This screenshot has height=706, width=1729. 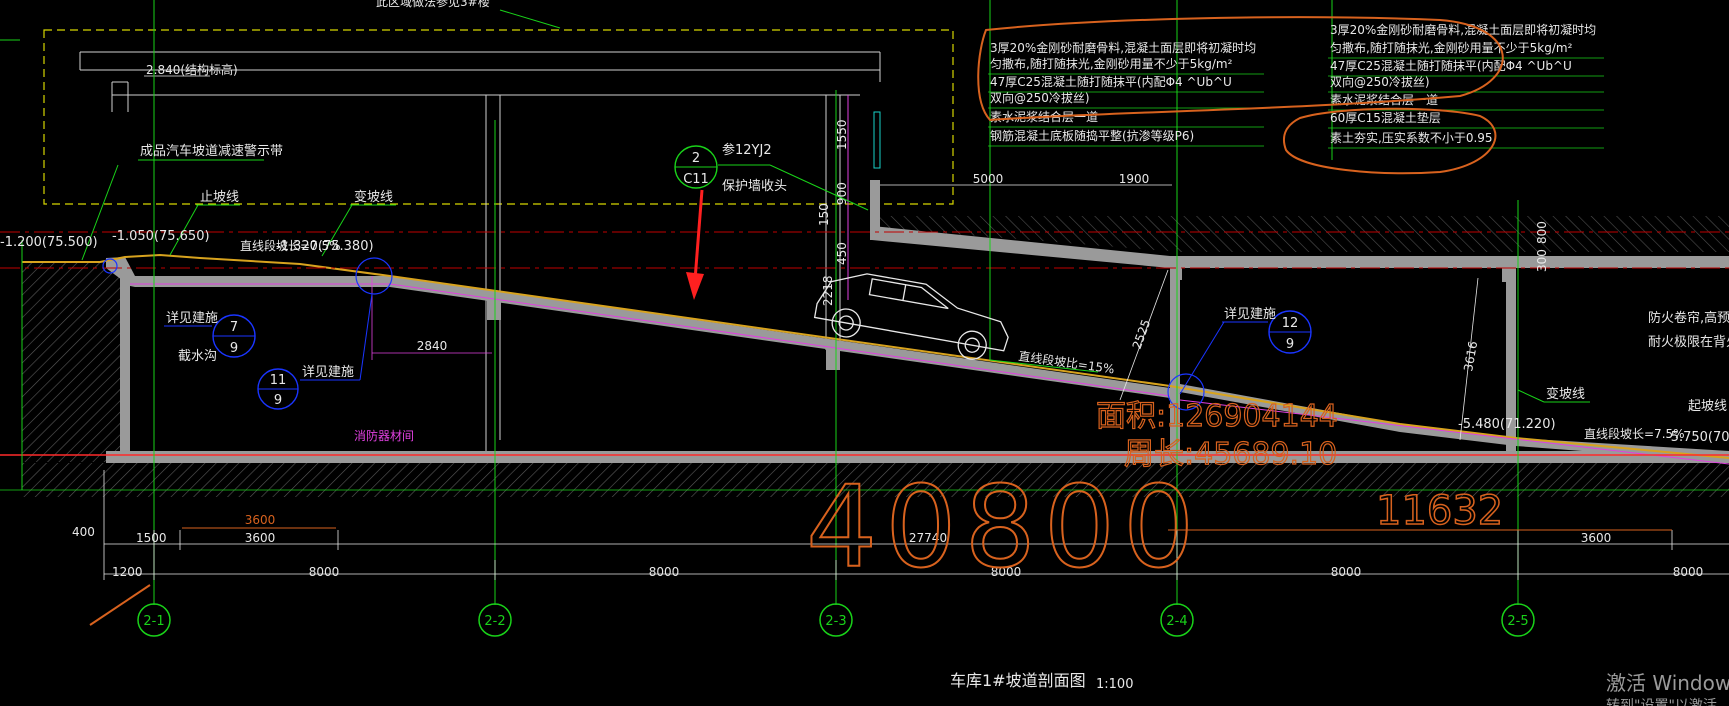 I want to click on dim-1900: 1900, so click(x=1134, y=179).